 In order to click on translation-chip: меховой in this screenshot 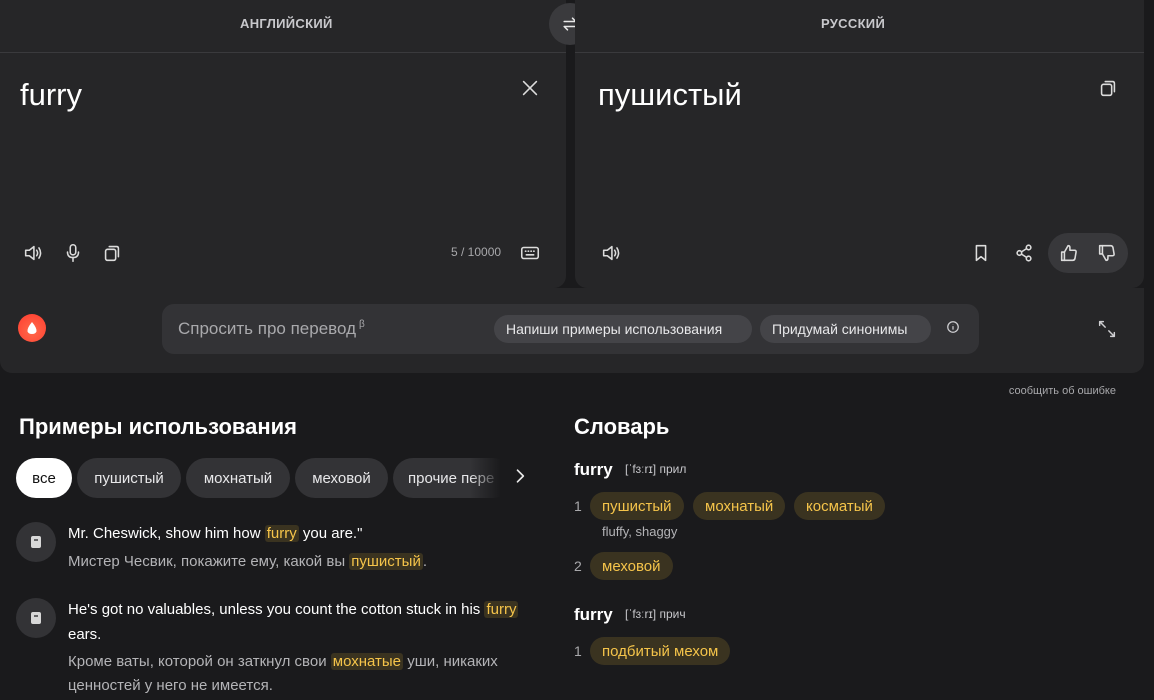, I will do `click(631, 566)`.